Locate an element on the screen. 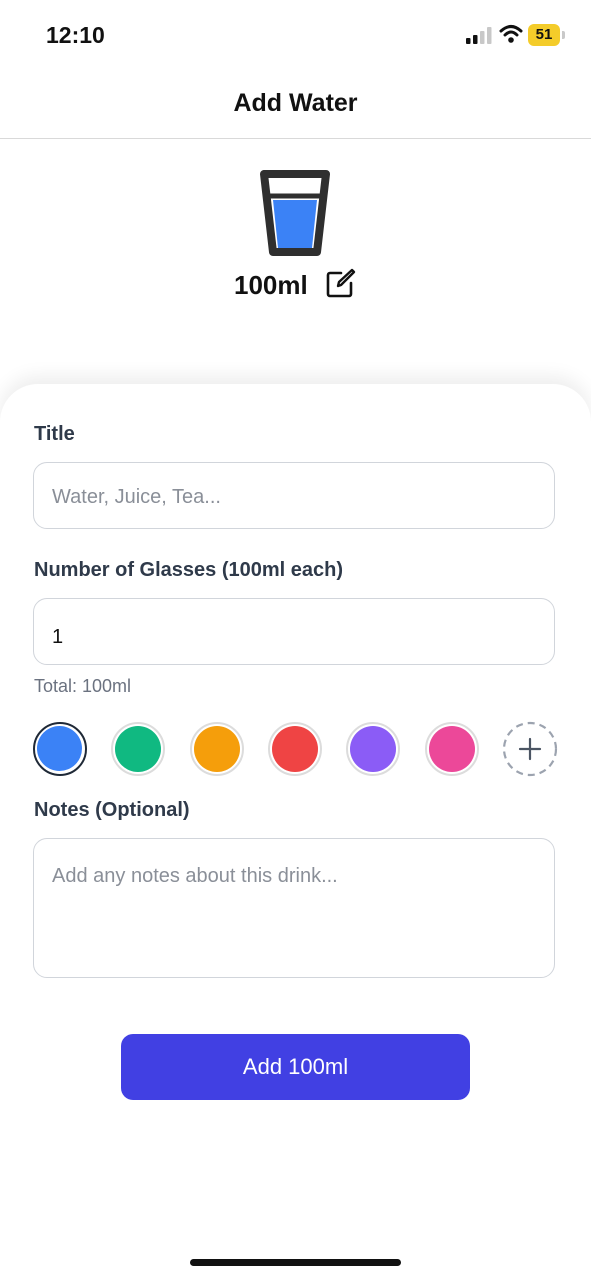 This screenshot has width=591, height=1280. header: Add Water is located at coordinates (295, 104).